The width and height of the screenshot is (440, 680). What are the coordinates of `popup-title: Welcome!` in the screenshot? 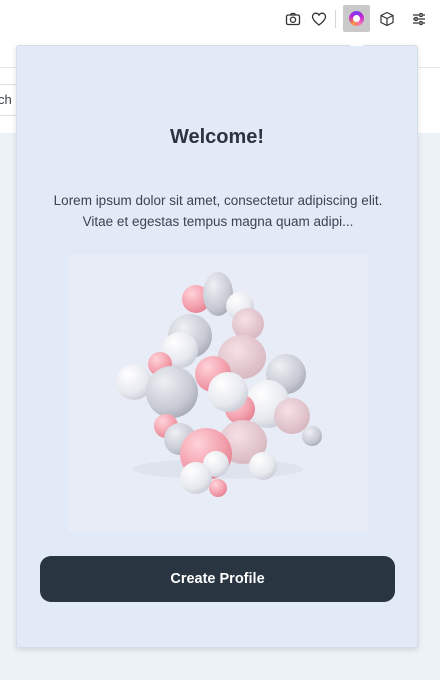 It's located at (217, 137).